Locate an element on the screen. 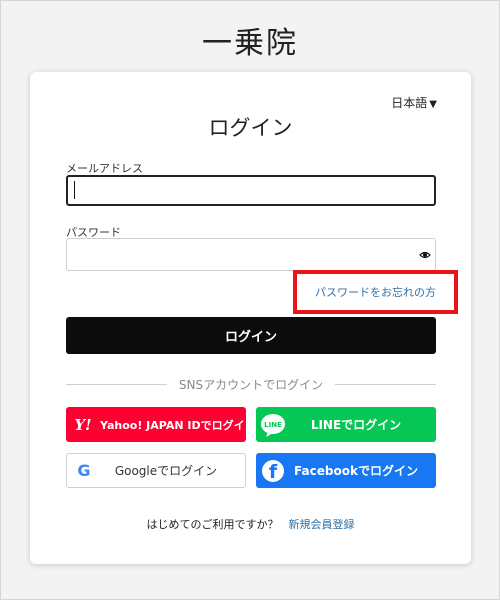  line-icon: LINE is located at coordinates (273, 424).